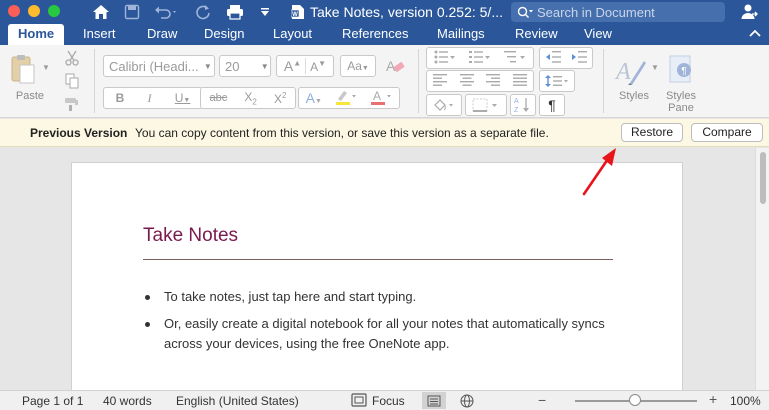 This screenshot has width=769, height=410. Describe the element at coordinates (36, 34) in the screenshot. I see `tab-home: Home` at that location.